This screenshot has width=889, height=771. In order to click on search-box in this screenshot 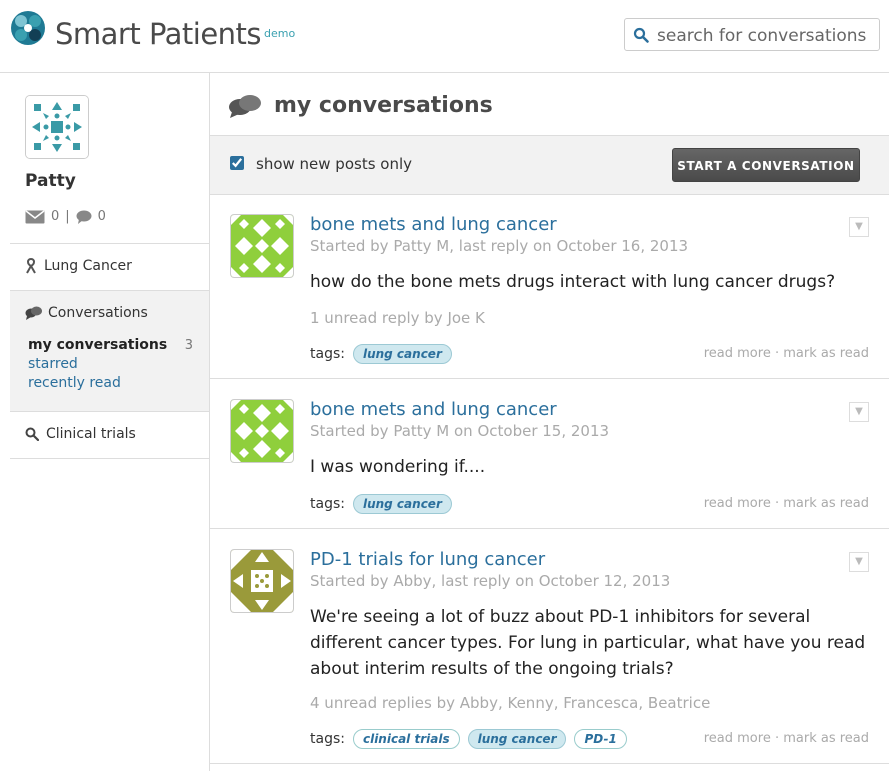, I will do `click(752, 34)`.